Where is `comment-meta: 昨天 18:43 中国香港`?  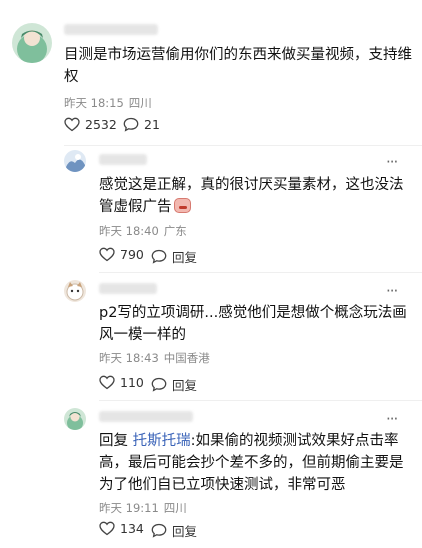
comment-meta: 昨天 18:43 中国香港 is located at coordinates (154, 358).